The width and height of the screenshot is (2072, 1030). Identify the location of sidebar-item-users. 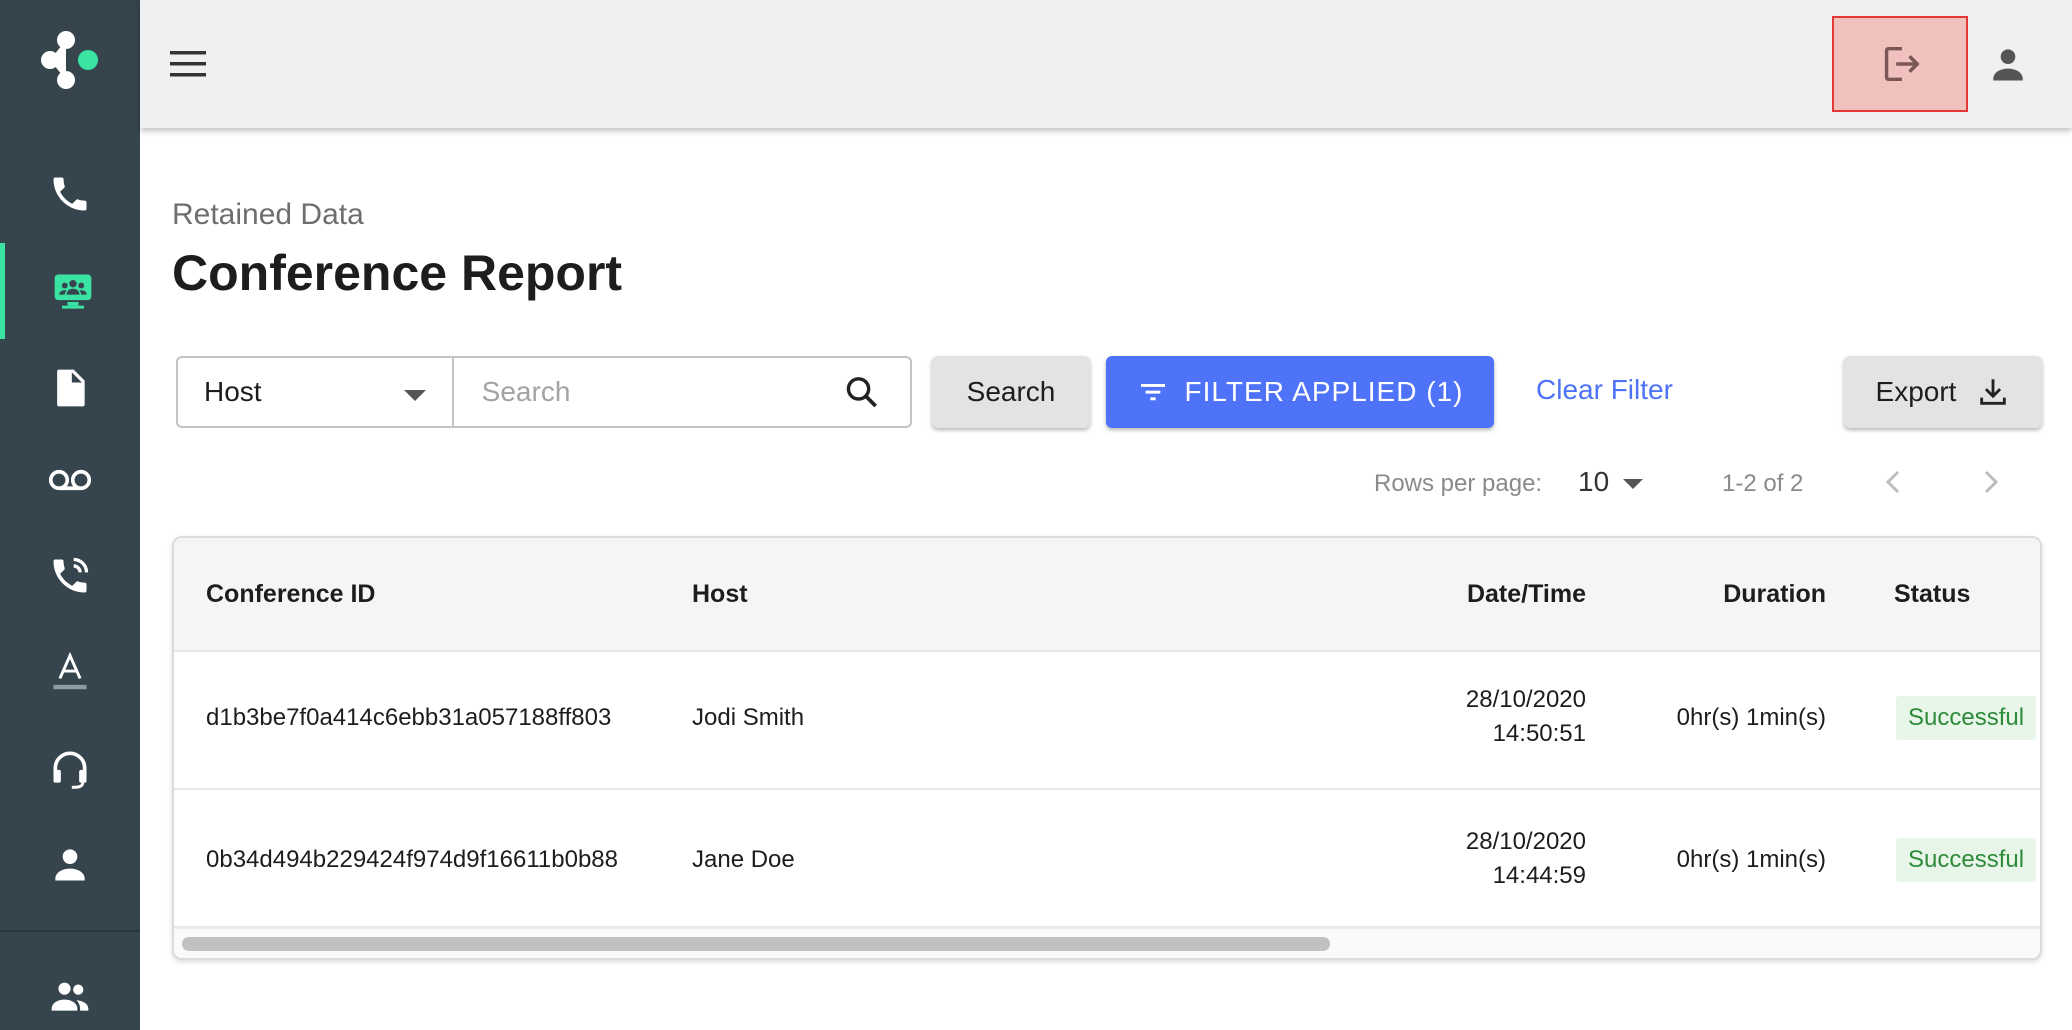
(70, 864).